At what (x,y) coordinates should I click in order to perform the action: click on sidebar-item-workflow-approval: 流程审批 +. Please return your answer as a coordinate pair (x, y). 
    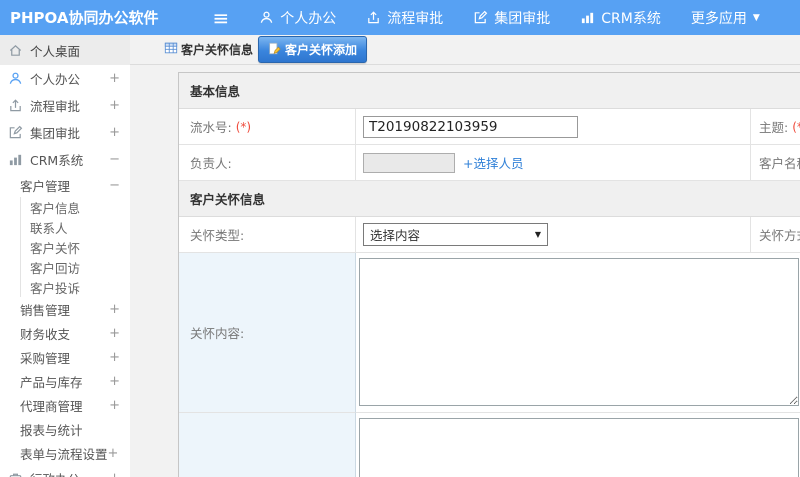
    Looking at the image, I should click on (65, 105).